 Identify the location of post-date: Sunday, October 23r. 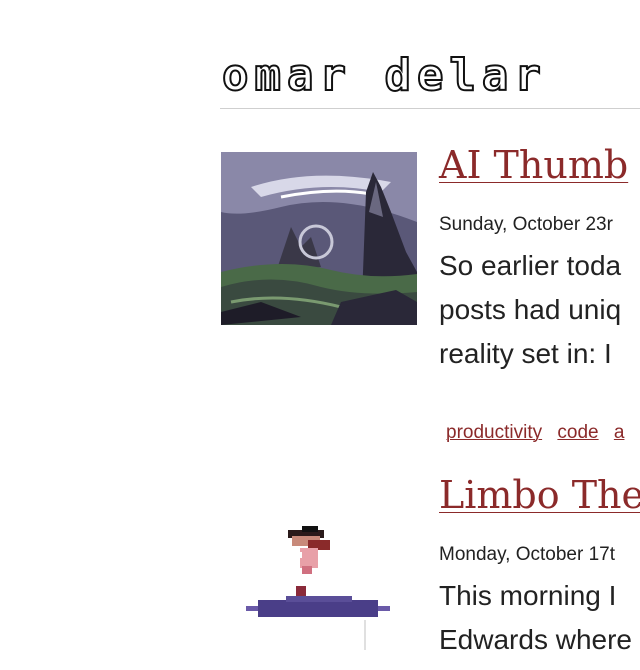
(526, 224).